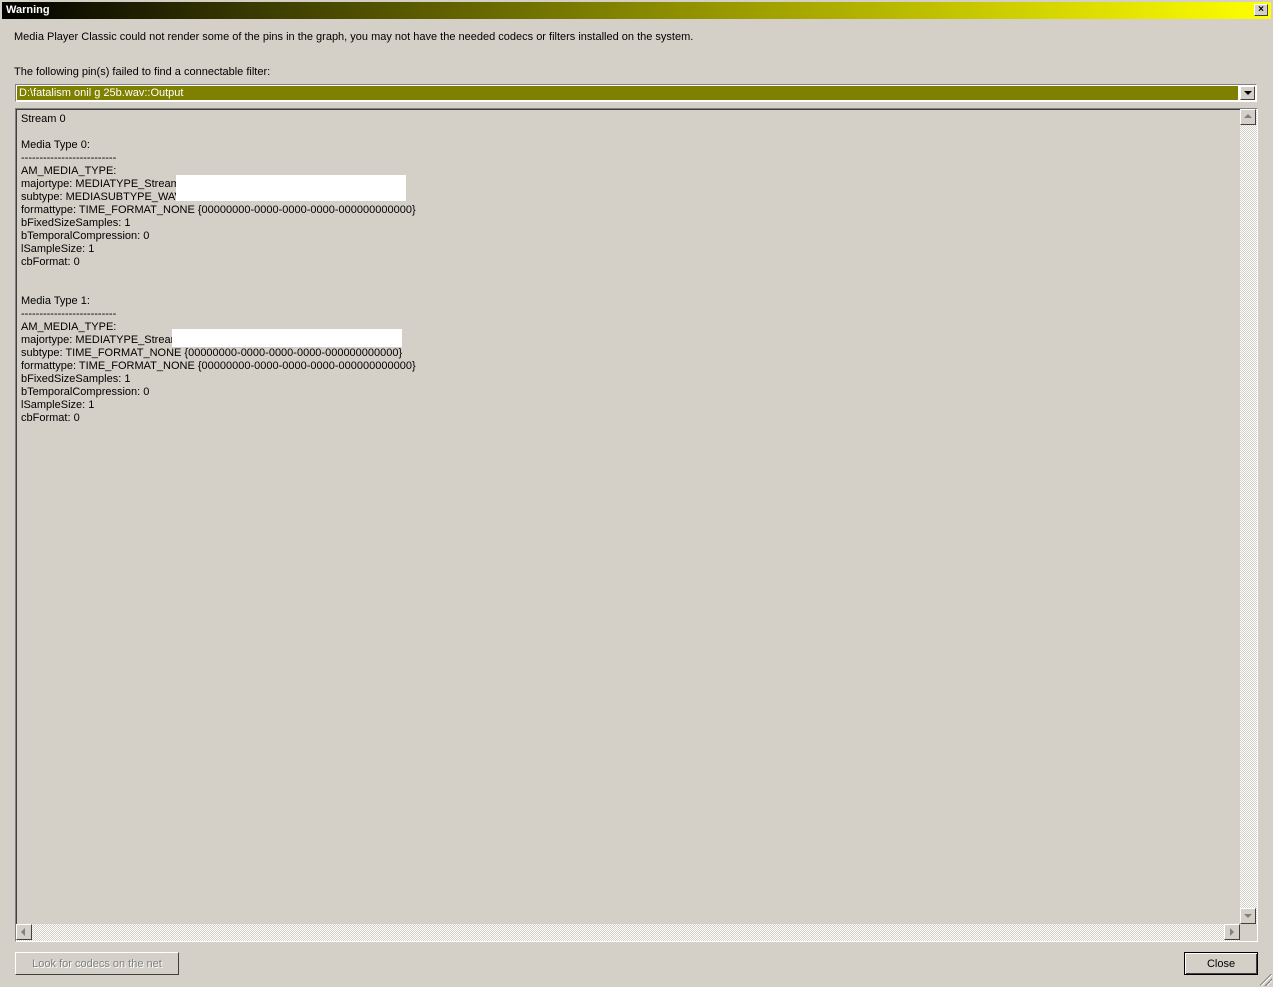 This screenshot has height=987, width=1273. I want to click on scroll-right-icon, so click(1232, 932).